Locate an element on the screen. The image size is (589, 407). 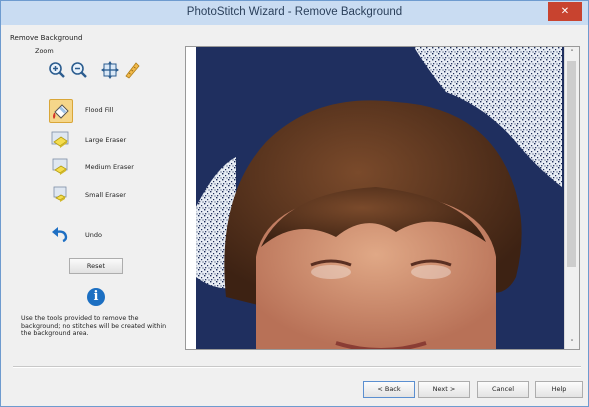
medium-eraser-icon is located at coordinates (60, 167).